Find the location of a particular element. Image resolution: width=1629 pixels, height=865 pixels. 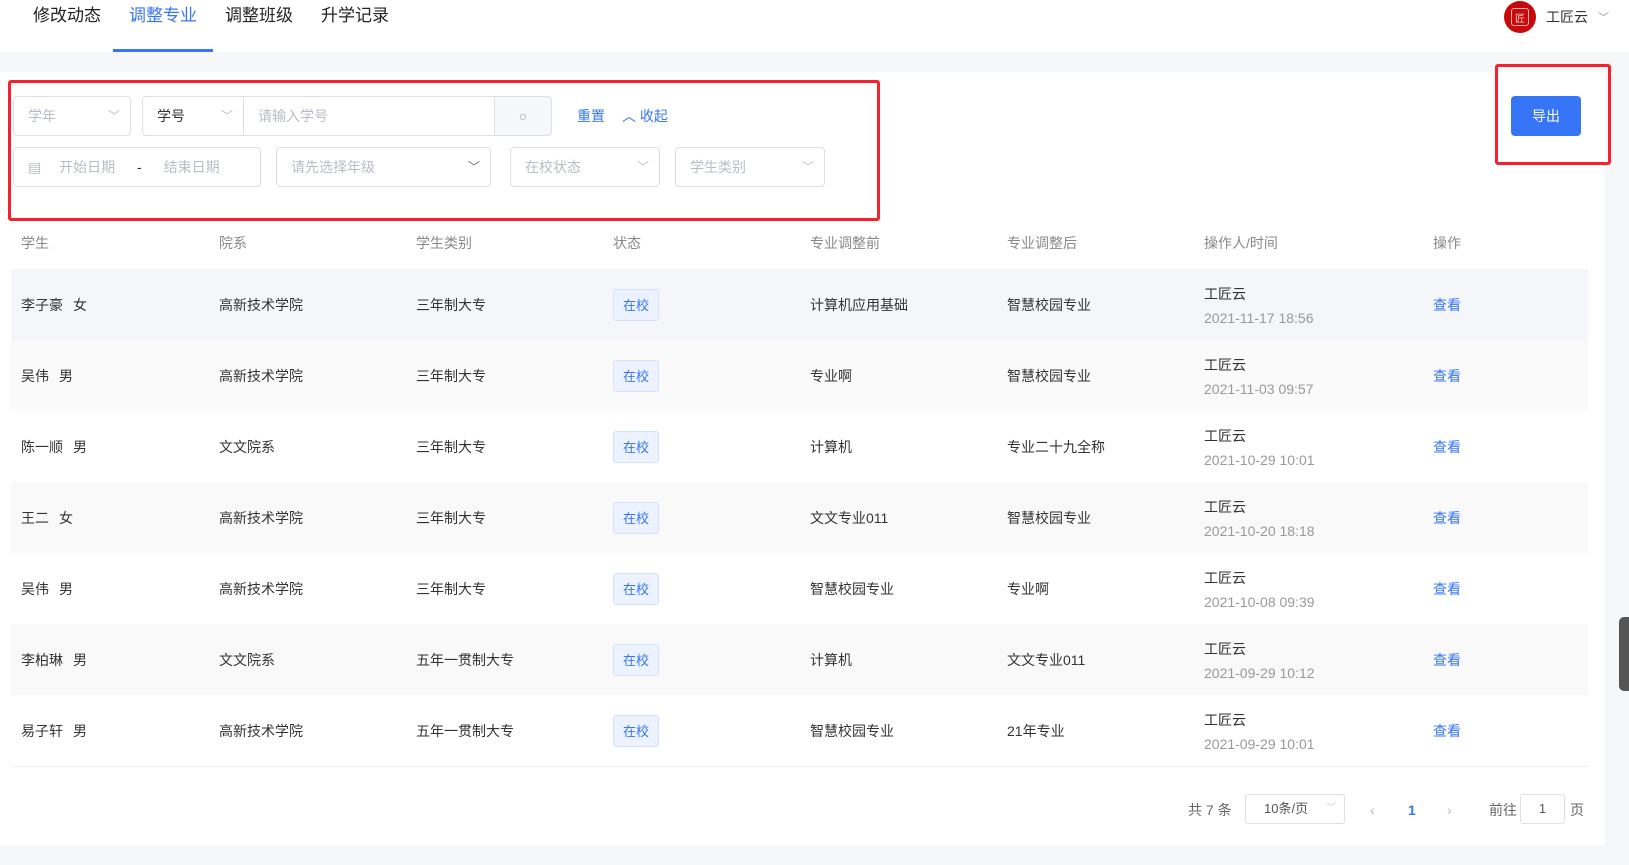

table-bottom-divider is located at coordinates (799, 766).